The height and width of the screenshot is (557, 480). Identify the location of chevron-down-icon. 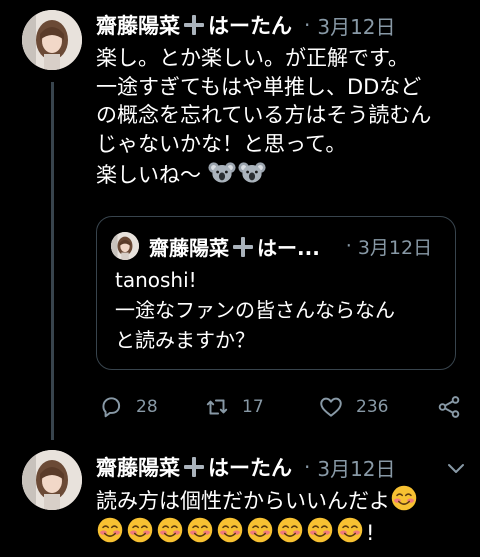
(456, 468).